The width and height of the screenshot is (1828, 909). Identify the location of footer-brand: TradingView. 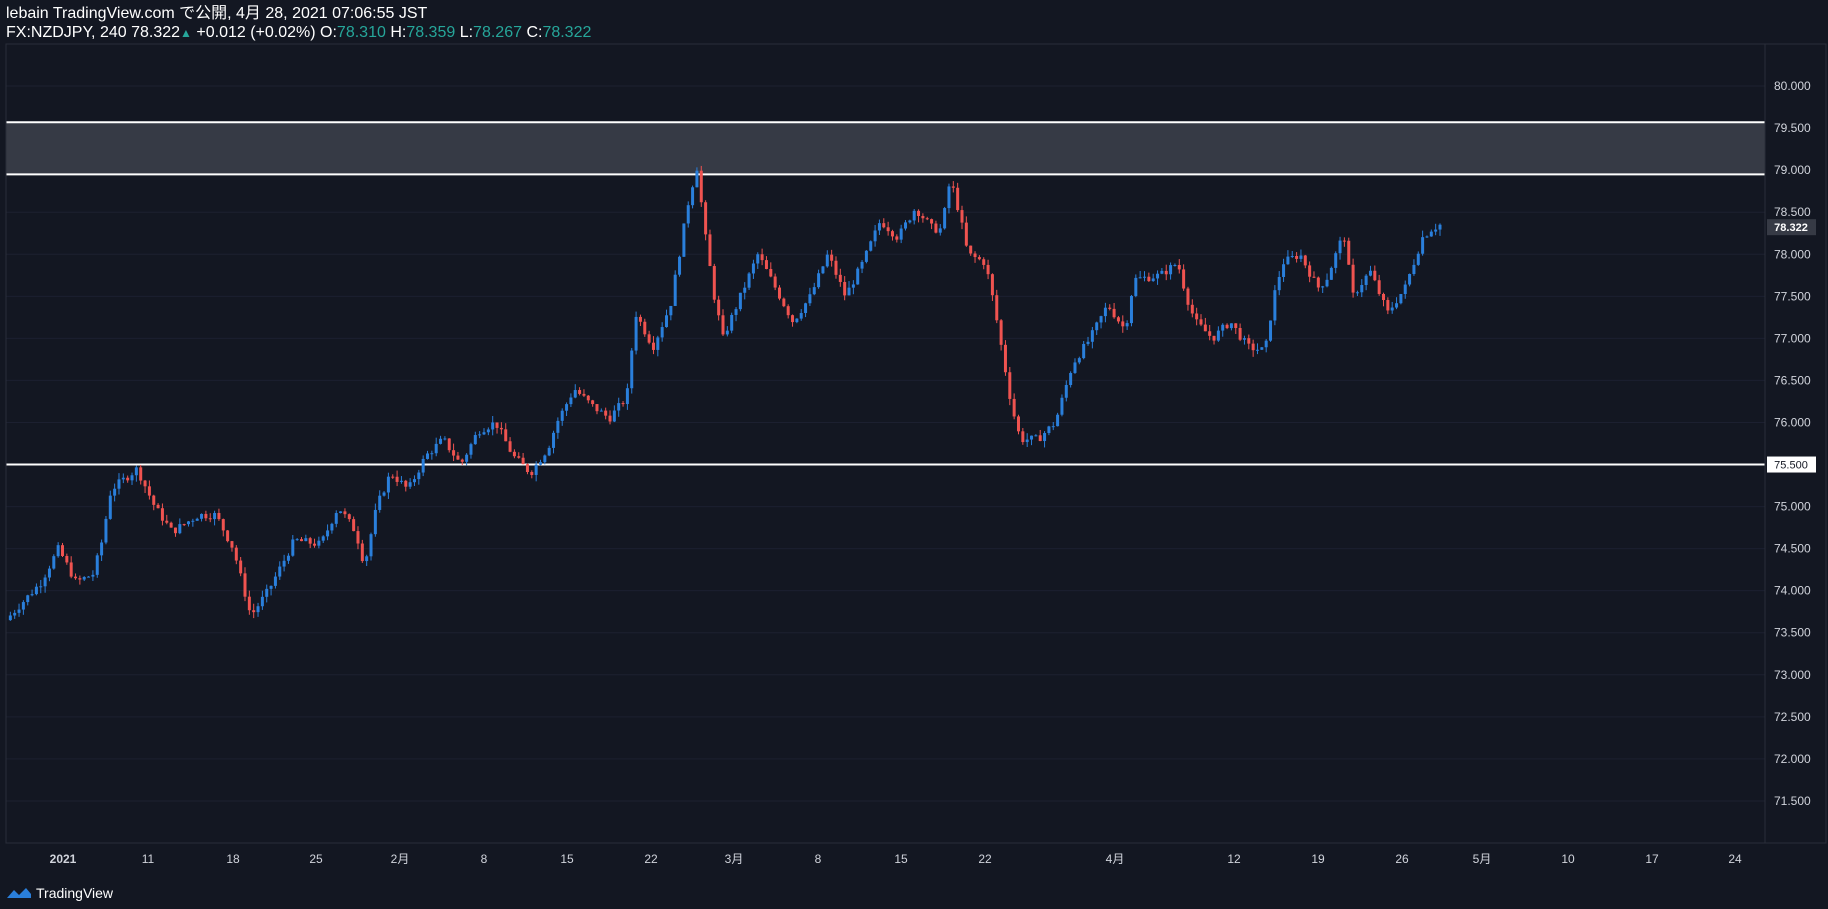
(59, 893).